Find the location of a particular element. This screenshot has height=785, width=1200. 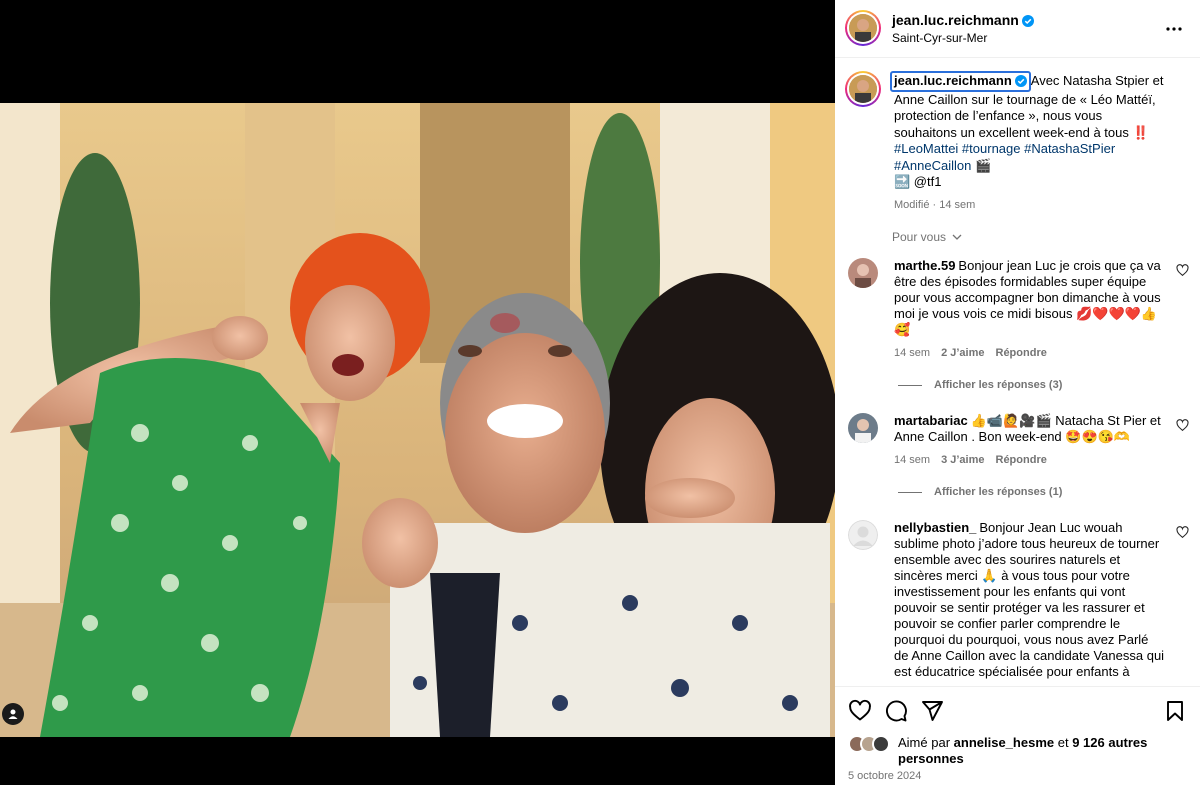

paper-plane-icon is located at coordinates (932, 711).